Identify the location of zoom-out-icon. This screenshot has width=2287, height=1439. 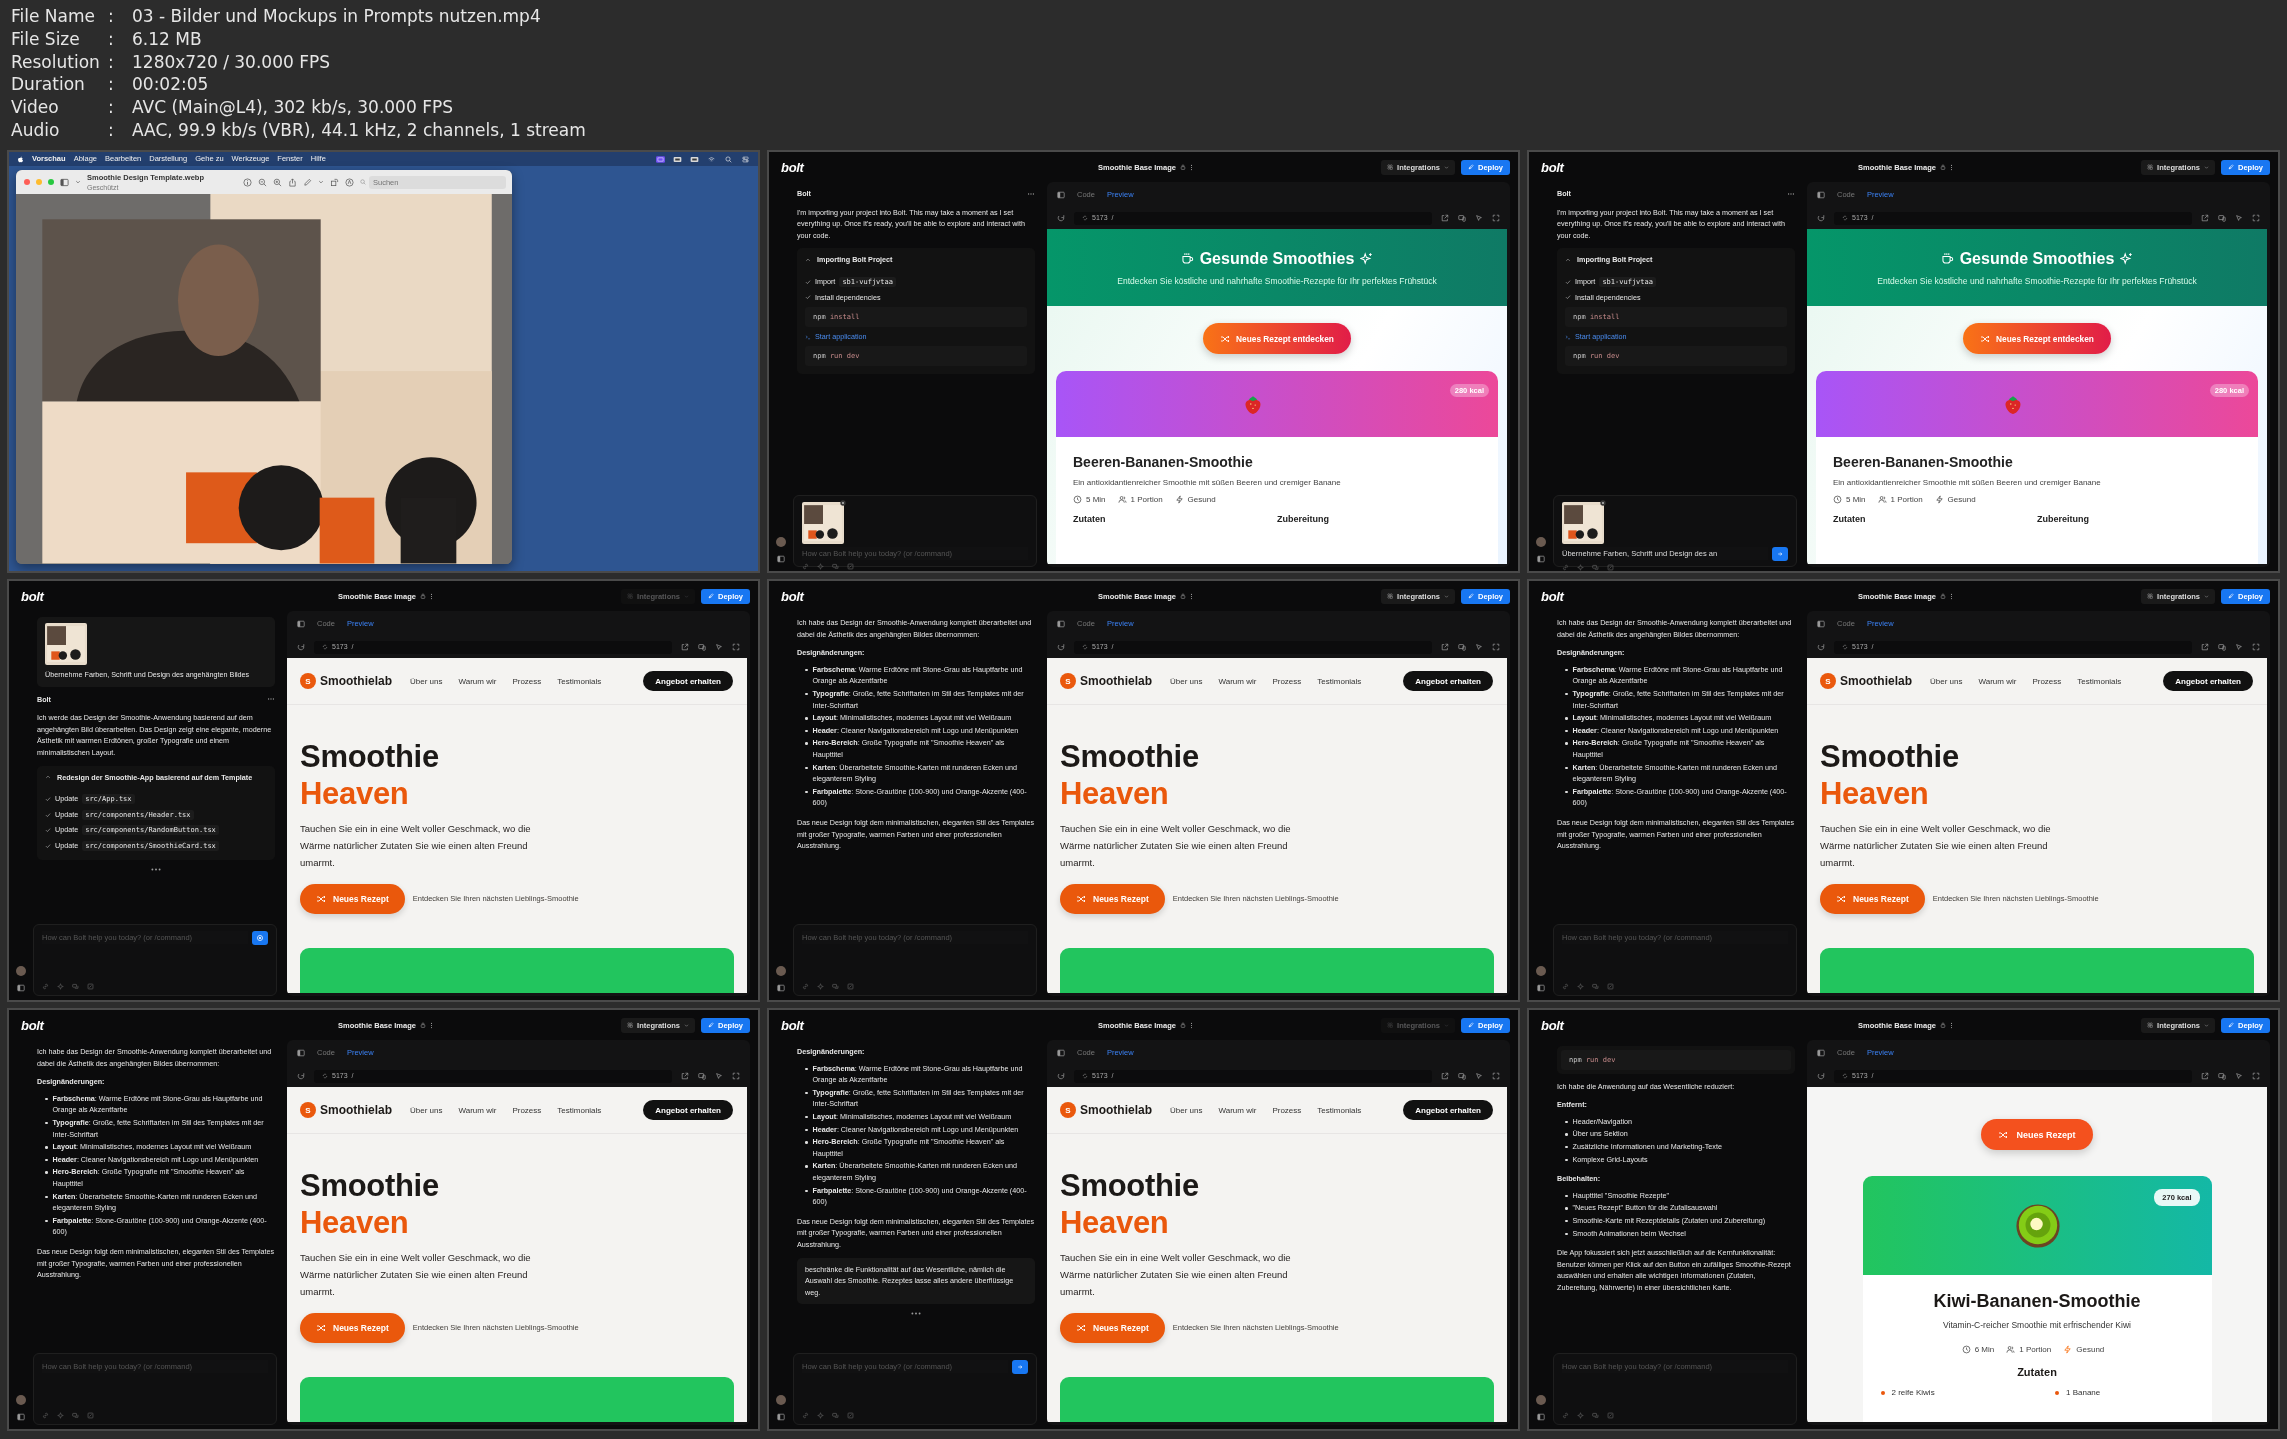
(262, 182).